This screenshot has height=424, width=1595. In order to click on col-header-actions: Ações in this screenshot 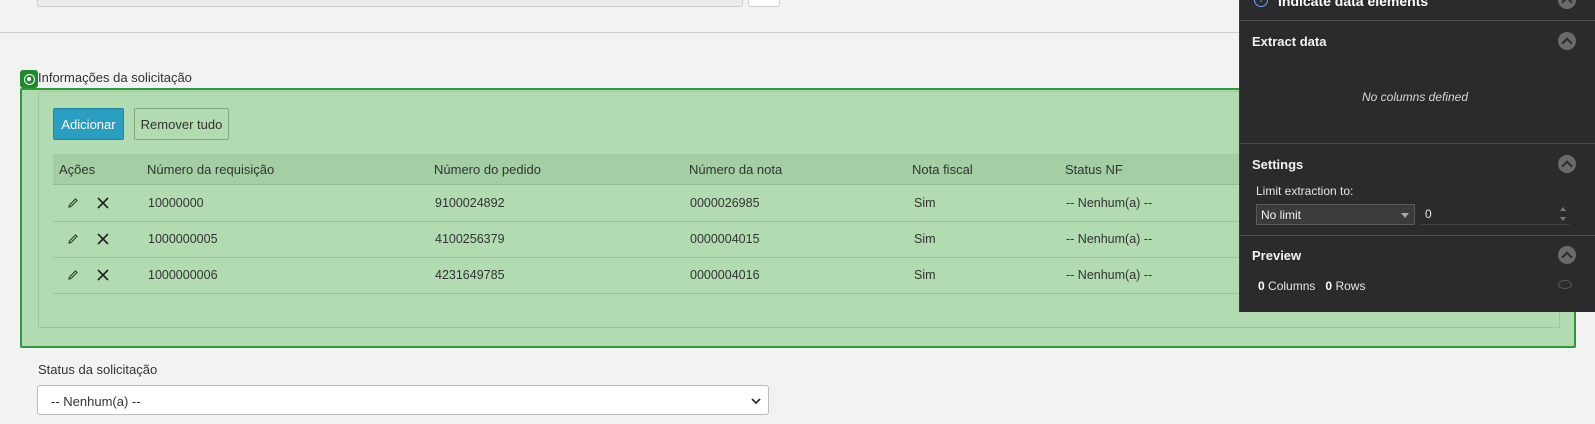, I will do `click(77, 169)`.